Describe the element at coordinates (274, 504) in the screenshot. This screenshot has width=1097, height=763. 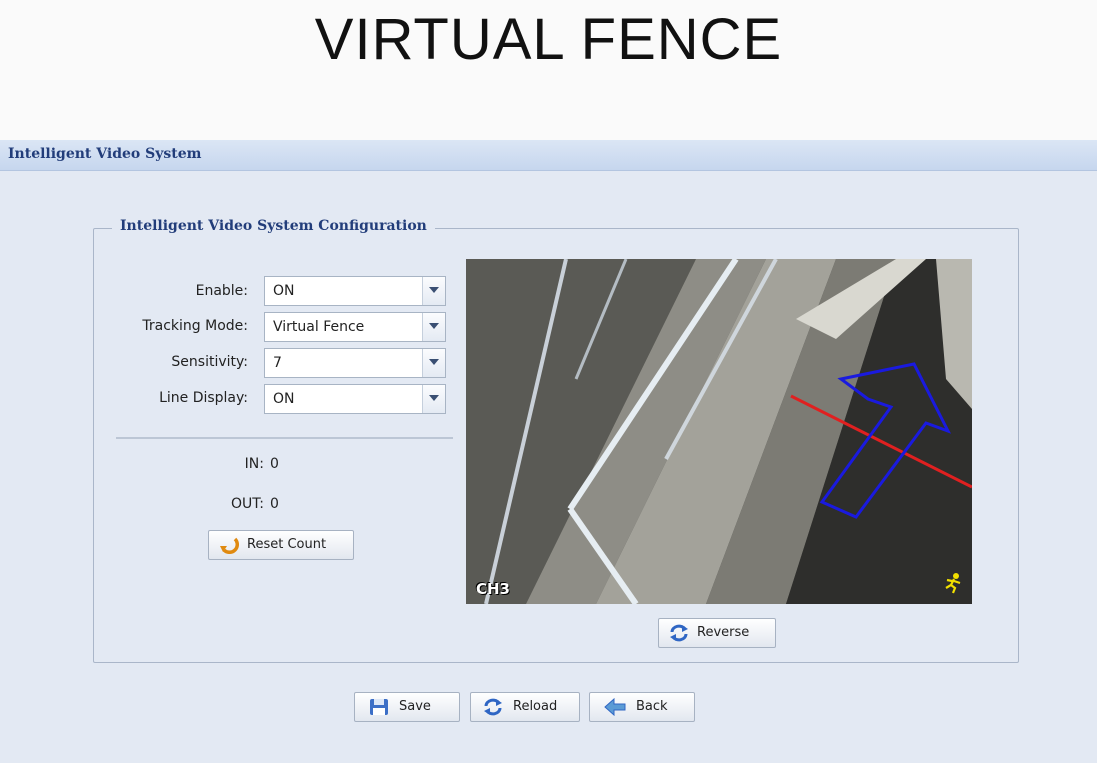
I see `out-count-value: 0` at that location.